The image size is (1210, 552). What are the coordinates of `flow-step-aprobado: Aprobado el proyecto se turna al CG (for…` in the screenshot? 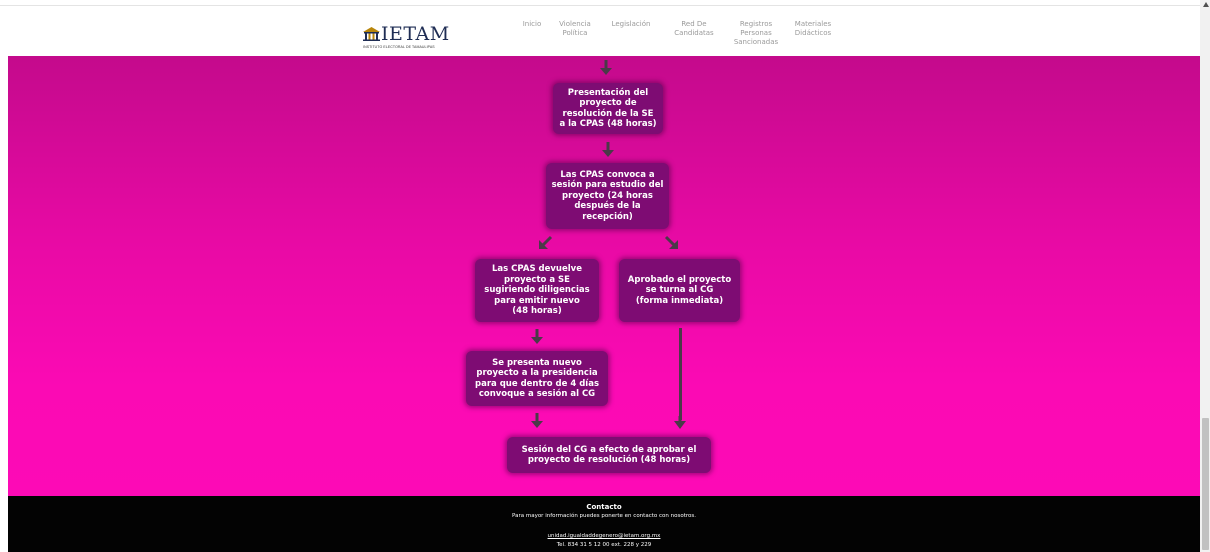 It's located at (679, 290).